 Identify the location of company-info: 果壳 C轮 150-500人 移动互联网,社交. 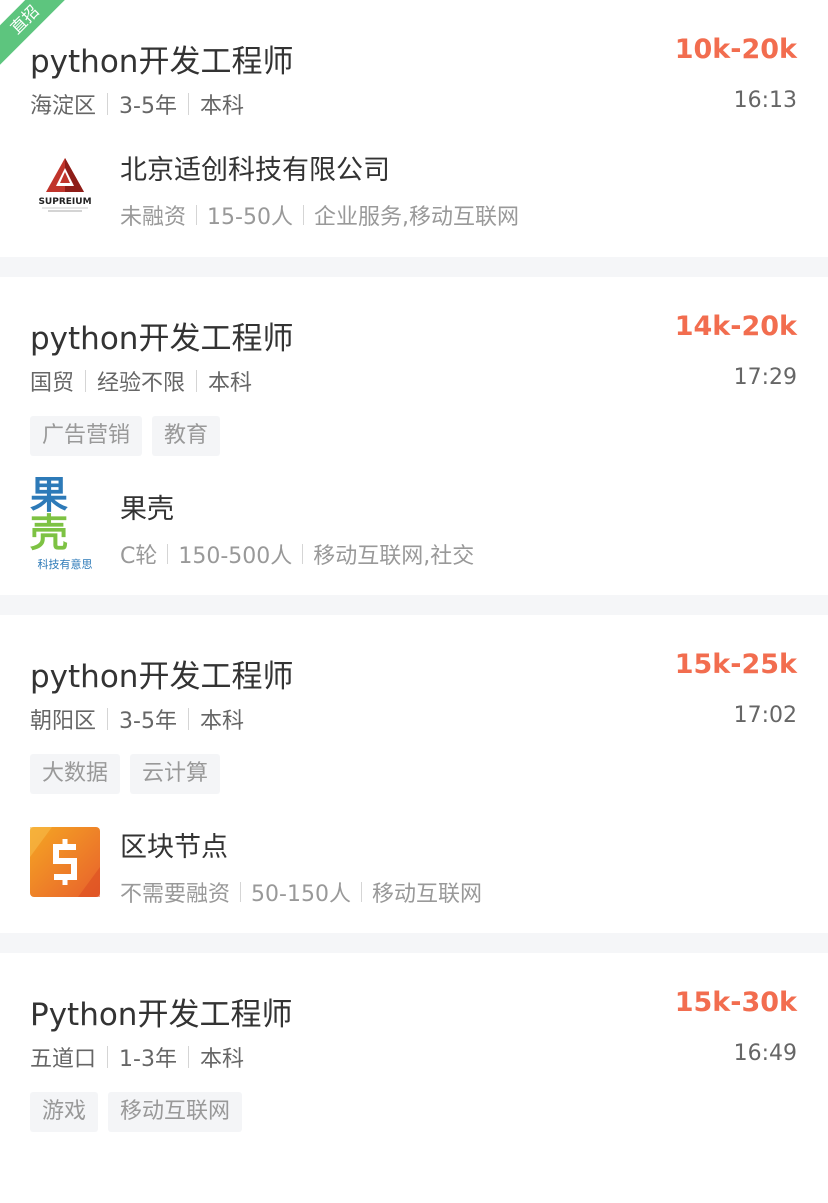
(297, 529).